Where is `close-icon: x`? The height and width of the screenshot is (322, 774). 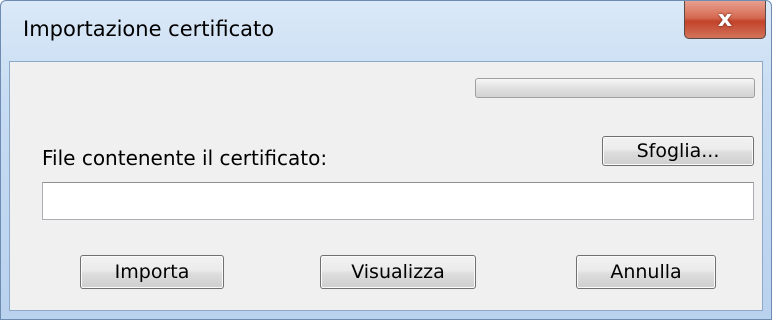 close-icon: x is located at coordinates (725, 19).